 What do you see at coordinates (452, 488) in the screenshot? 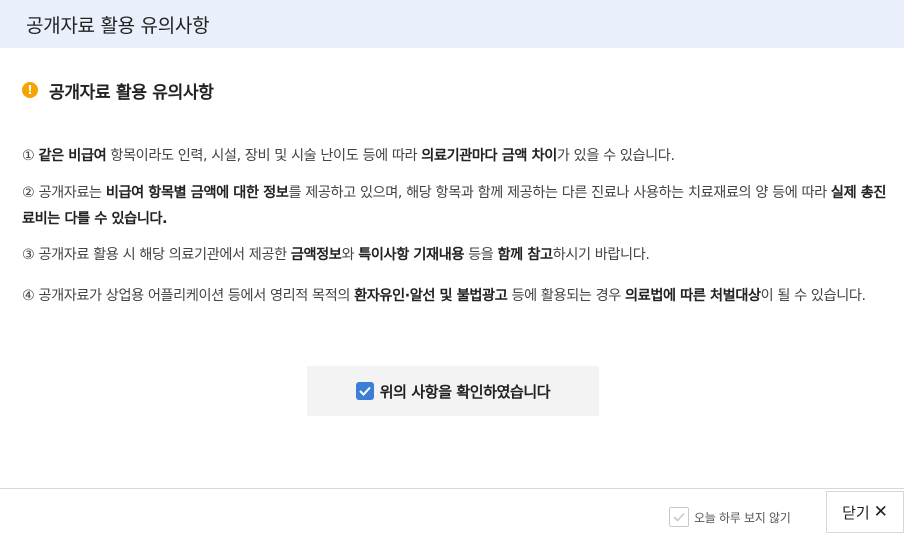
I see `footer-divider` at bounding box center [452, 488].